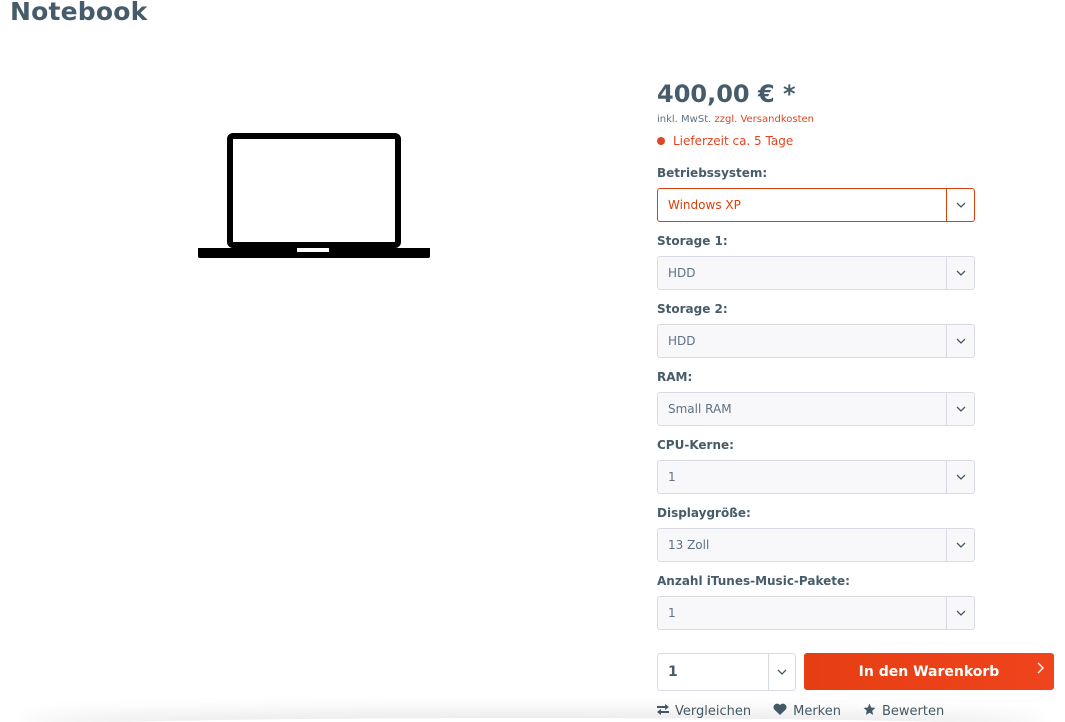 This screenshot has height=722, width=1065. What do you see at coordinates (692, 241) in the screenshot?
I see `option-label: Storage 1:` at bounding box center [692, 241].